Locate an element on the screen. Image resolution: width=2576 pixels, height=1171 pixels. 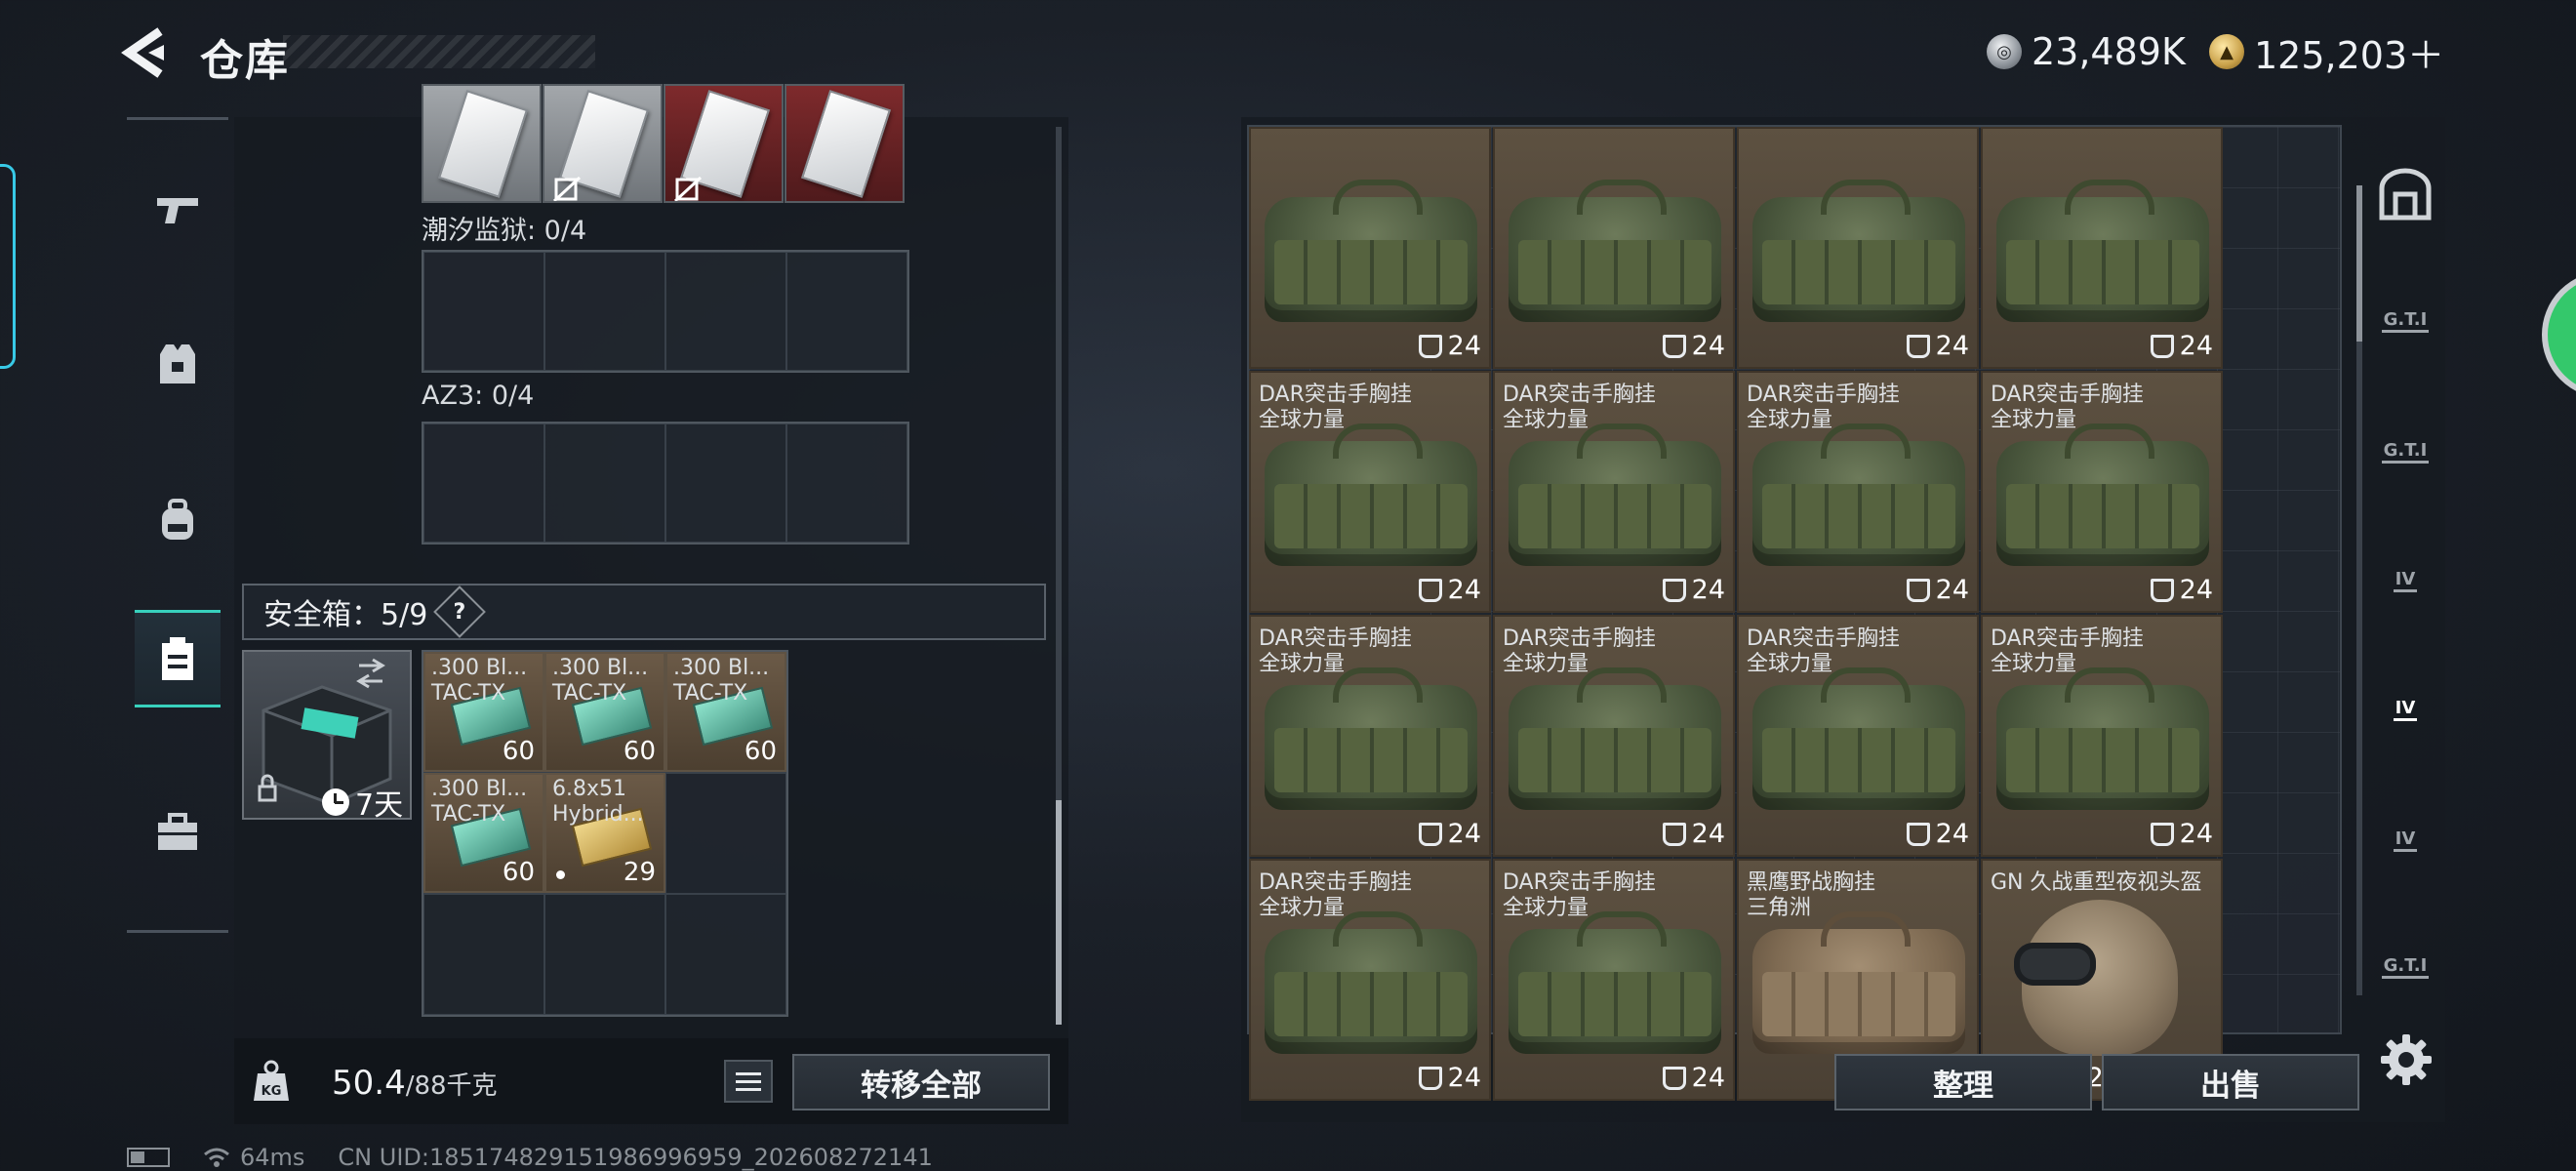
key-slots-tide-prison is located at coordinates (665, 311).